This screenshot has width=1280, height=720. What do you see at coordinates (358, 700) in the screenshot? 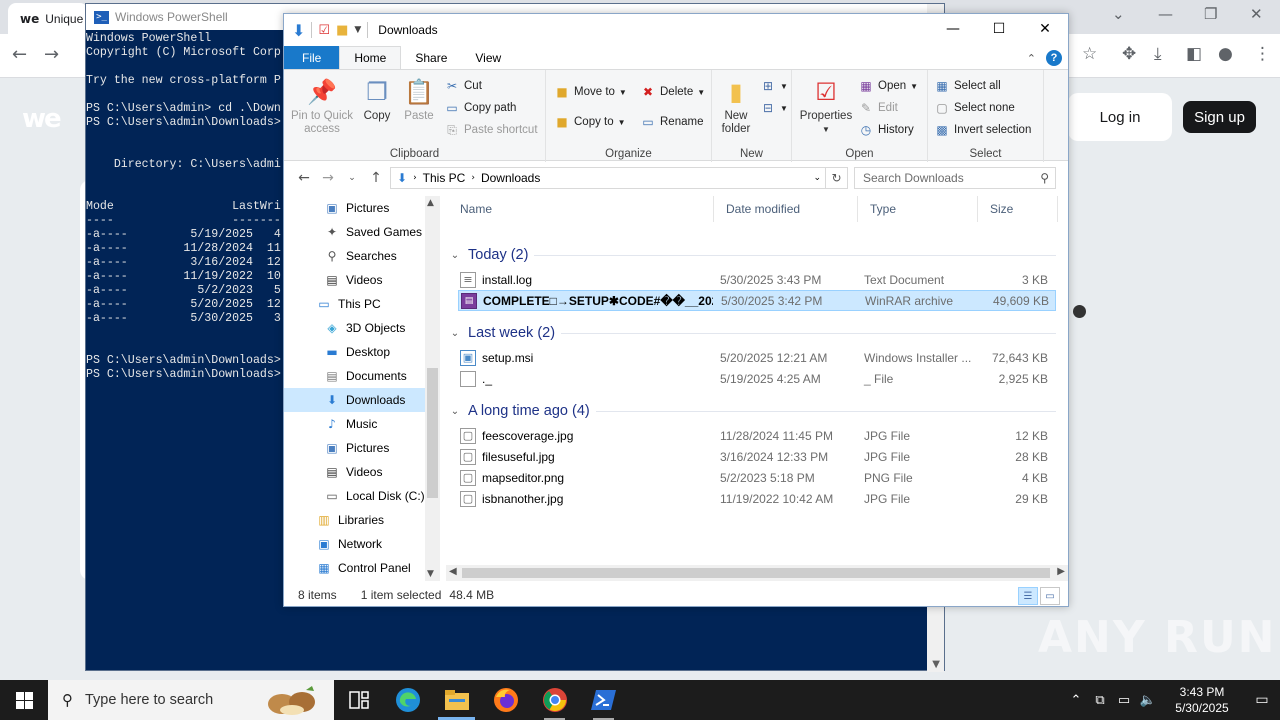
I see `task-view-button` at bounding box center [358, 700].